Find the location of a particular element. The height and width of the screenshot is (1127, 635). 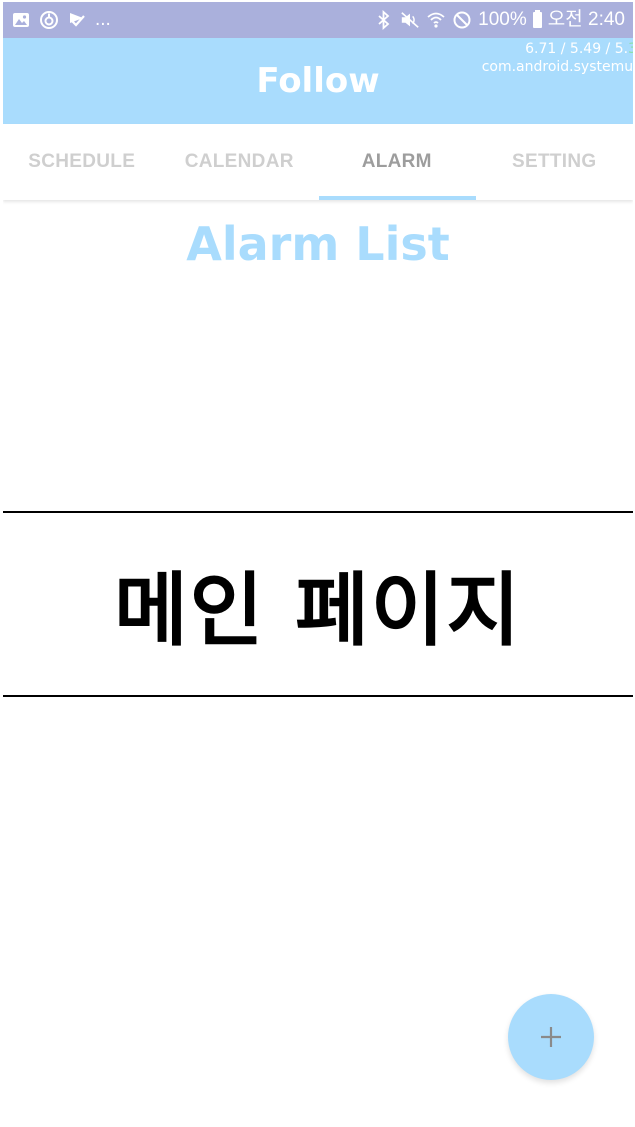

battery-percent: 100% is located at coordinates (502, 19).